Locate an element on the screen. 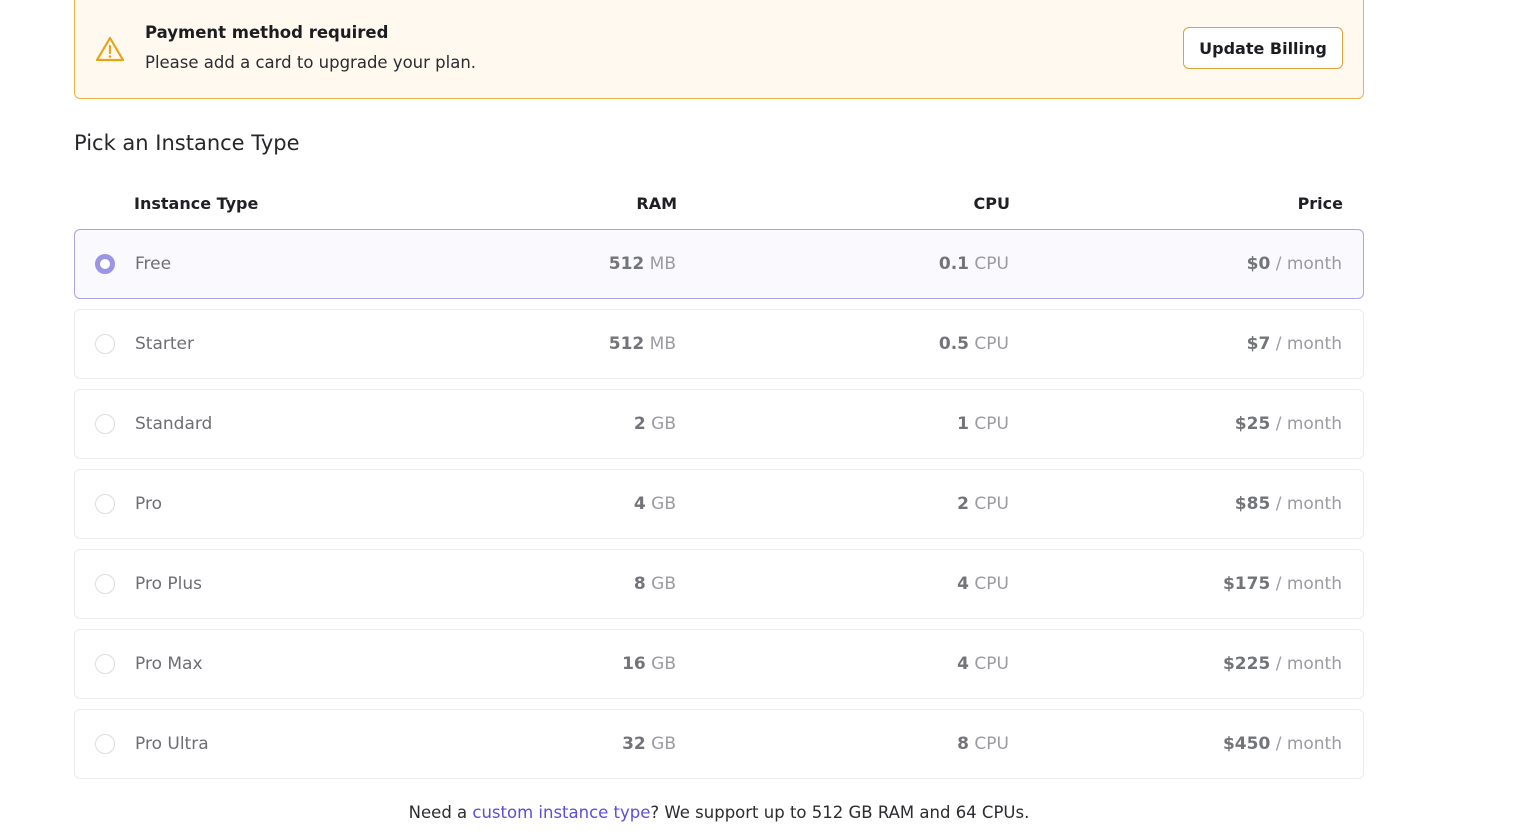  price-cell: $0 / month is located at coordinates (1294, 264).